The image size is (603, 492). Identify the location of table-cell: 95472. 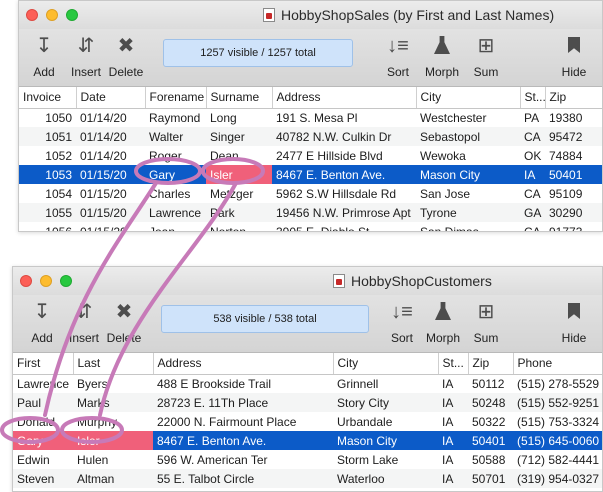
(573, 136).